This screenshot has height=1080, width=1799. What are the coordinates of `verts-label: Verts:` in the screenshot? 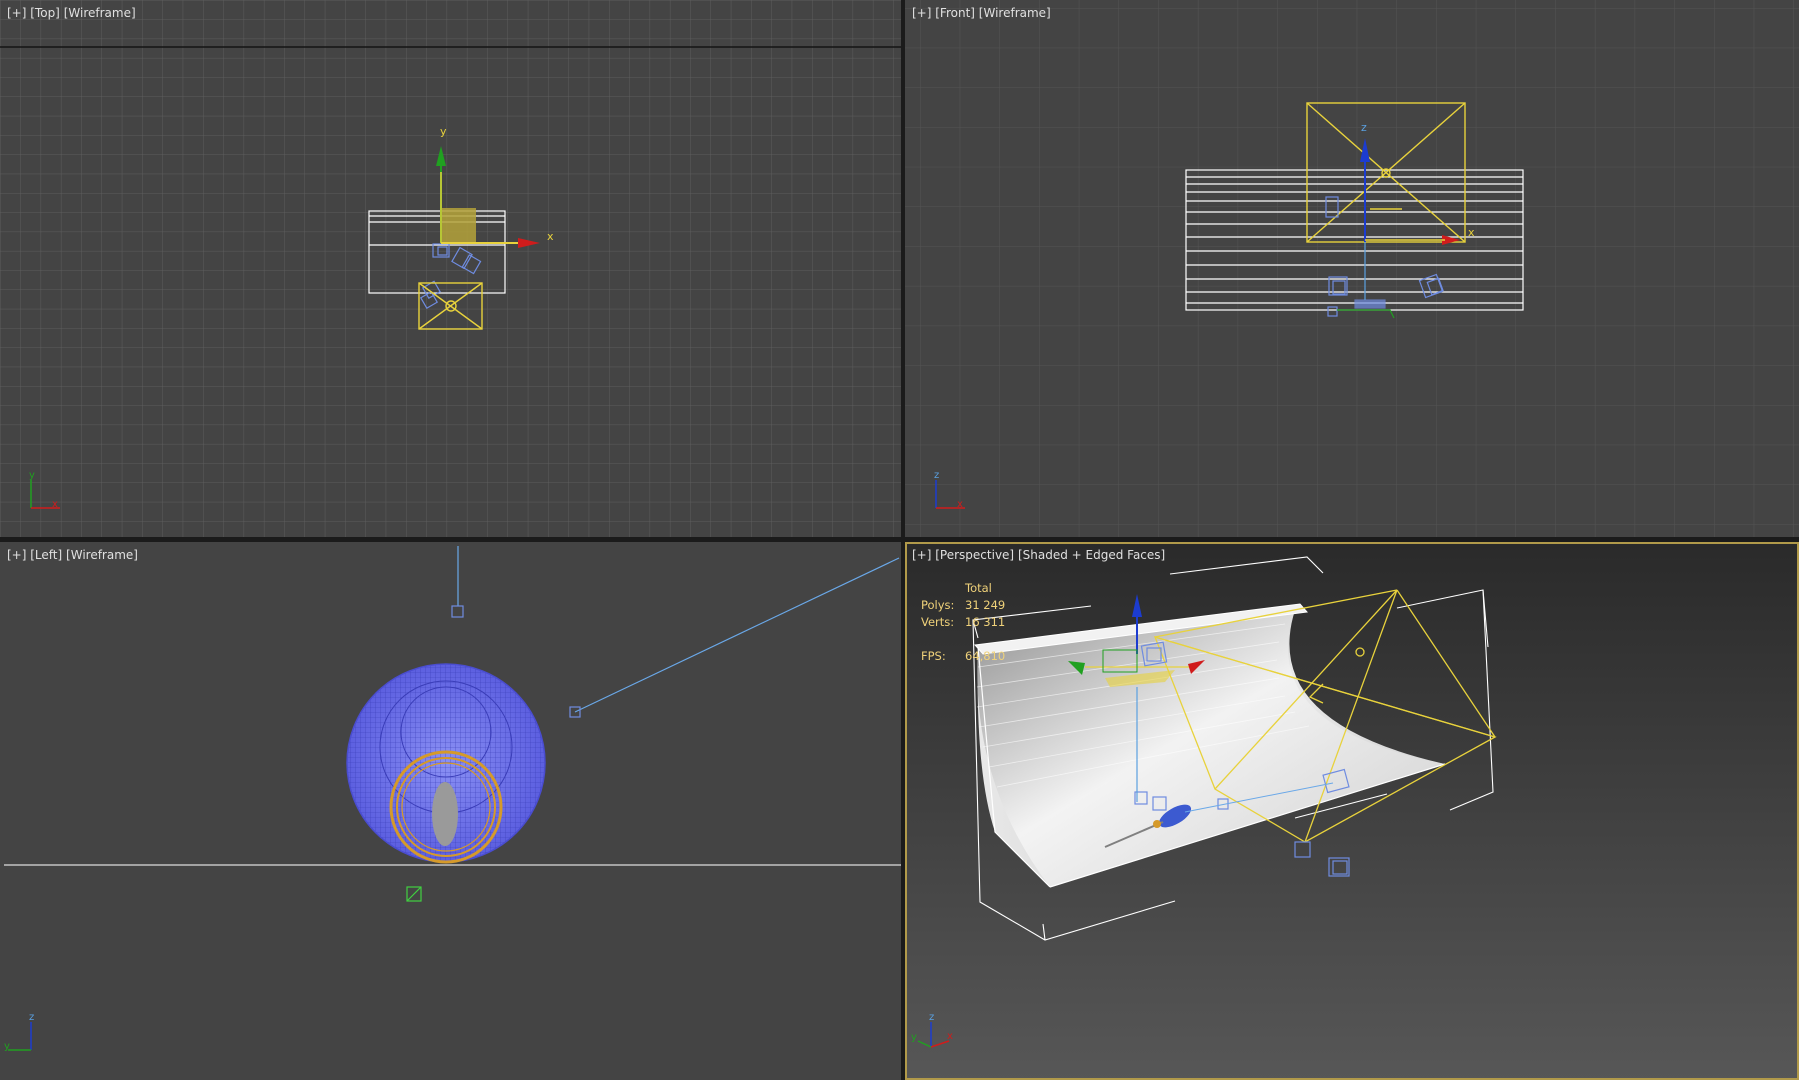 It's located at (938, 622).